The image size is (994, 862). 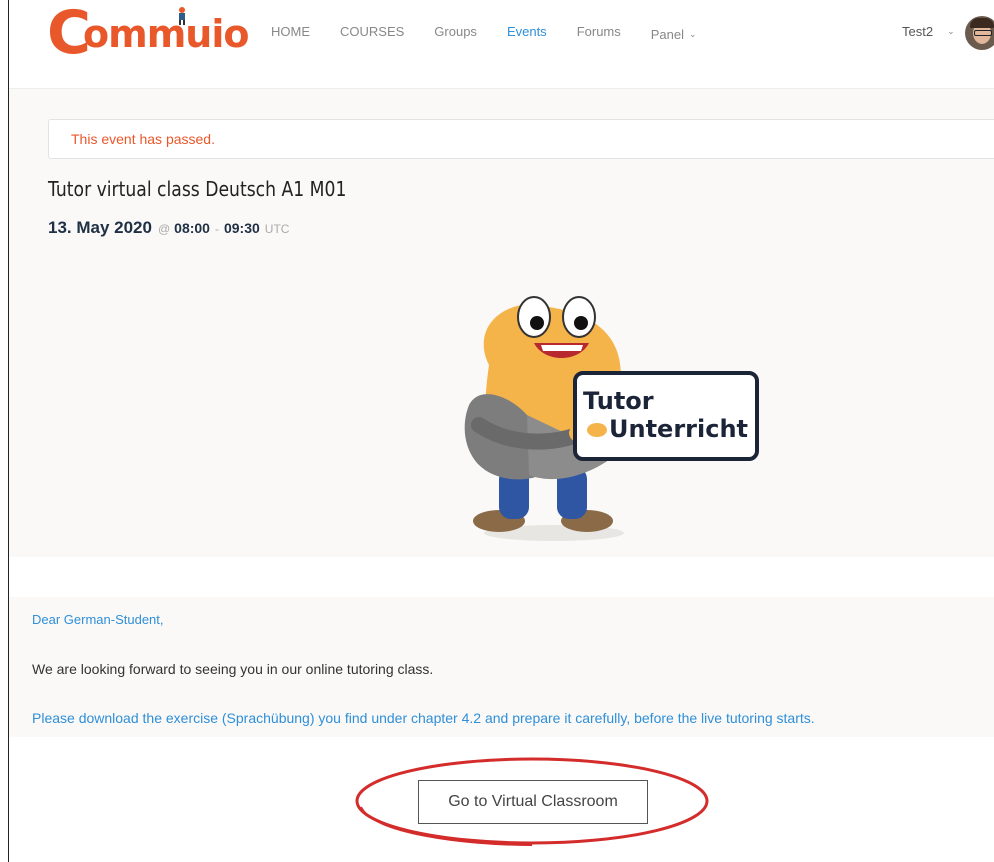 I want to click on event-timezone: UTC, so click(x=277, y=229).